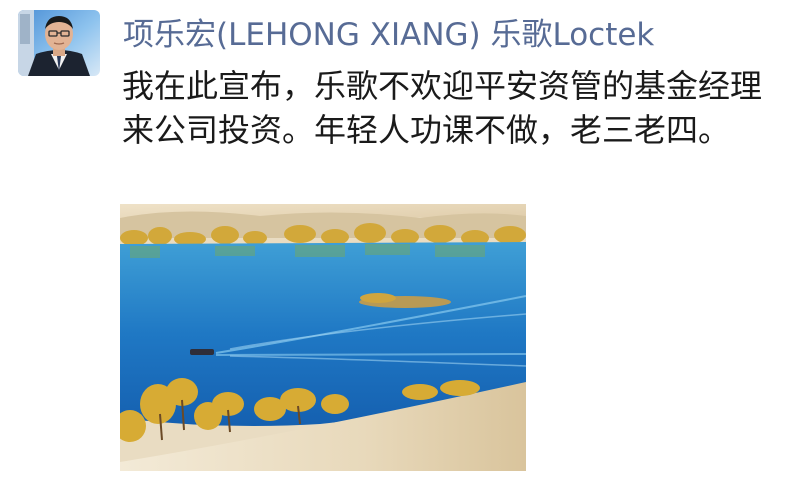  Describe the element at coordinates (442, 108) in the screenshot. I see `post-content: 我在此宣布，乐歌不欢迎平安资管的基金经理来公司投资。年轻人功课不做，老三老四。` at that location.